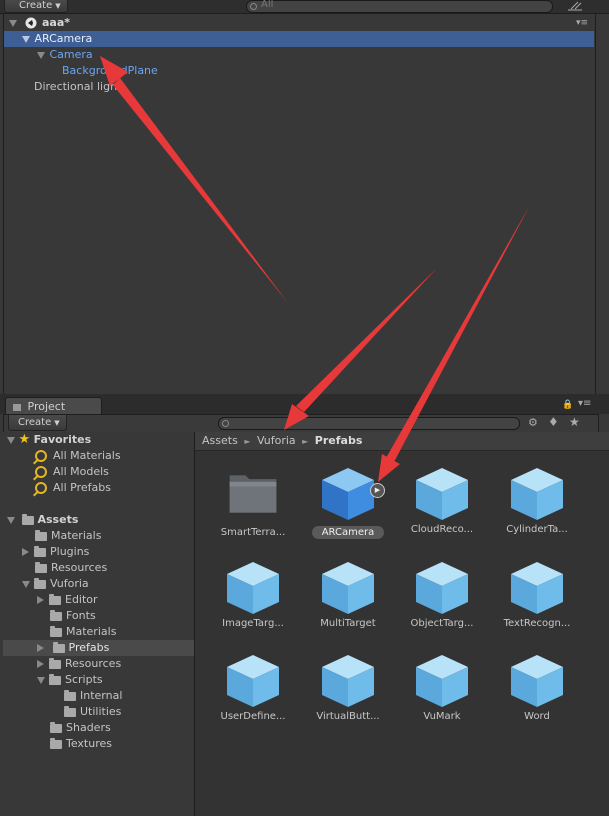 This screenshot has width=609, height=816. Describe the element at coordinates (71, 568) in the screenshot. I see `tree-item-resources: Resources` at that location.